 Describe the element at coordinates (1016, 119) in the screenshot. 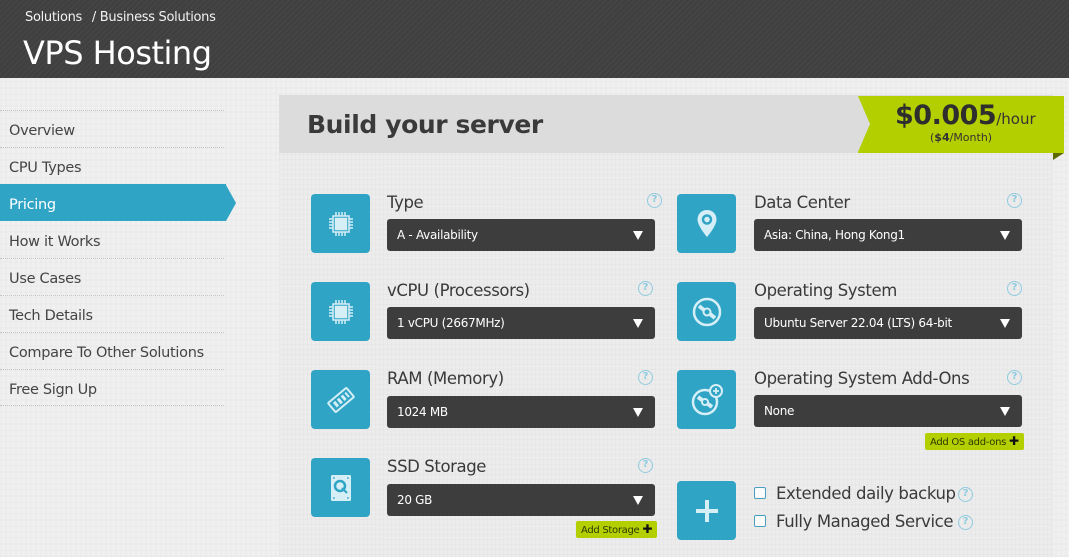

I see `price-unit: /hour` at that location.